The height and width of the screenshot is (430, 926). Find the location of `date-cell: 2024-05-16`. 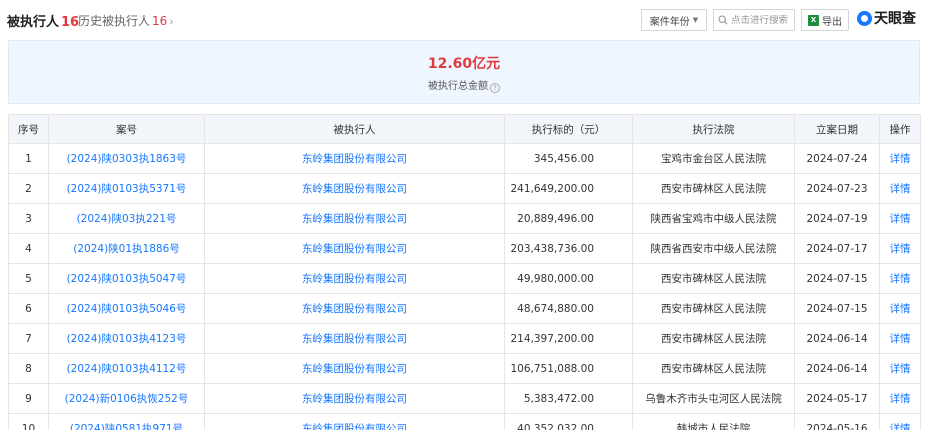

date-cell: 2024-05-16 is located at coordinates (837, 421).